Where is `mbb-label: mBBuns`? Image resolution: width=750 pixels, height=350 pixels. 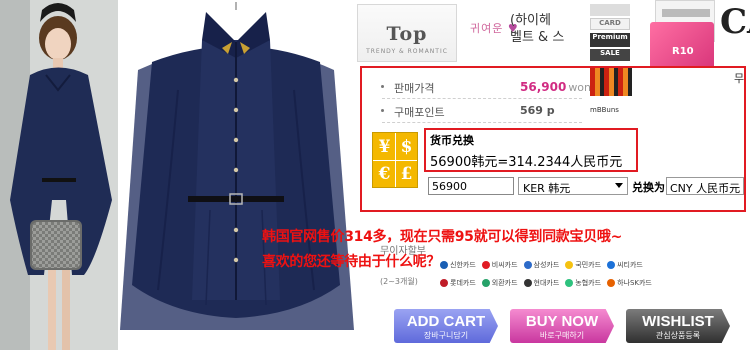 mbb-label: mBBuns is located at coordinates (604, 110).